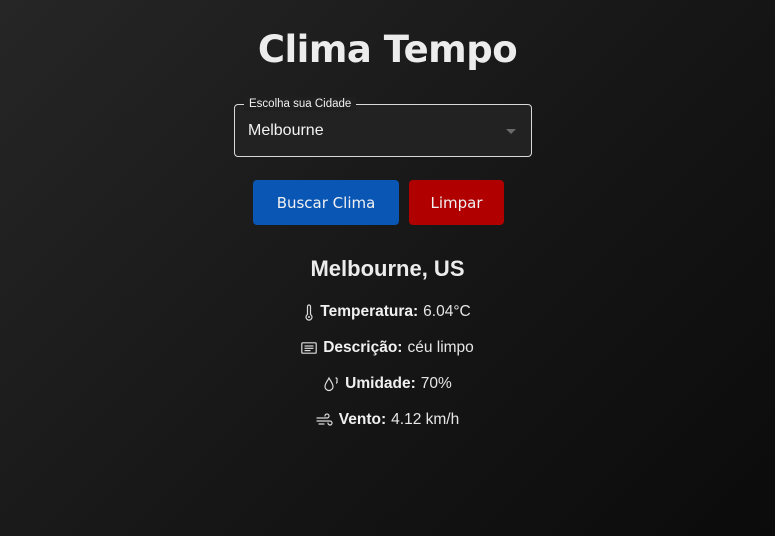 The width and height of the screenshot is (775, 536). I want to click on description-label: Descrição:, so click(363, 347).